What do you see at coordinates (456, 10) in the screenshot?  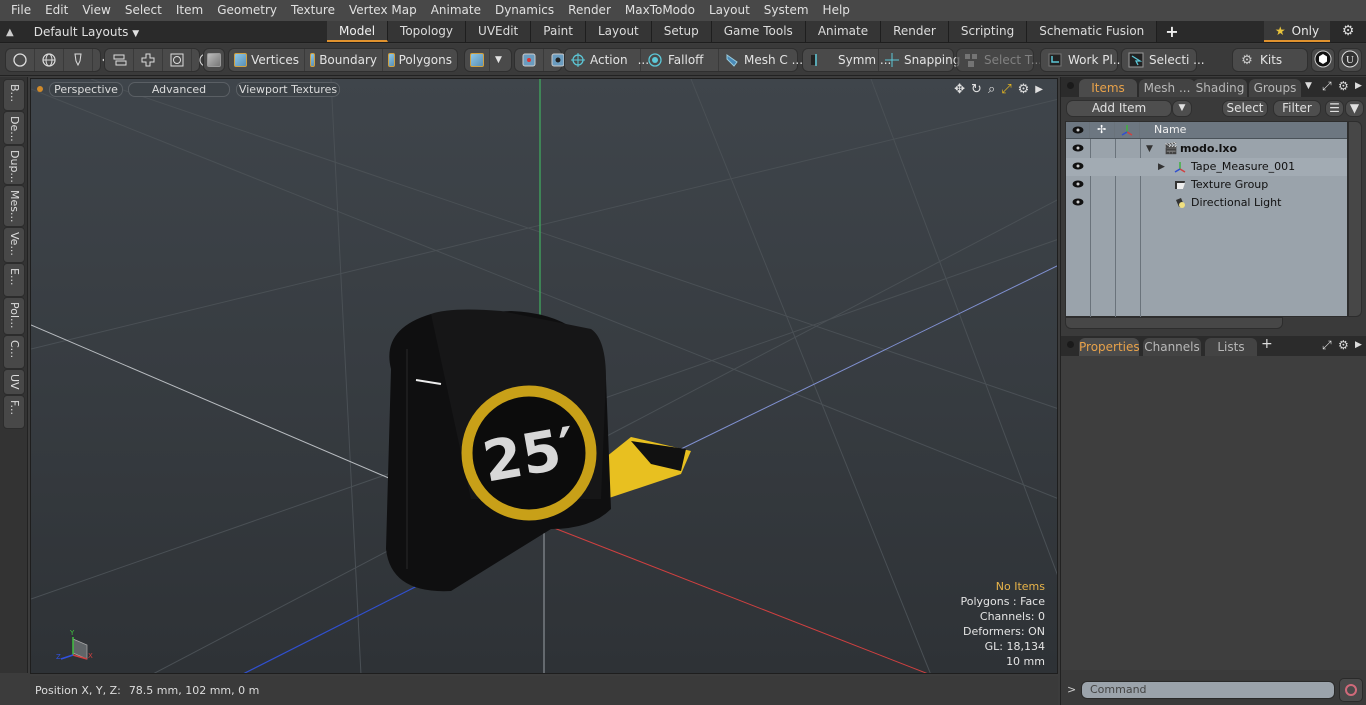 I see `menu-animate: Animate` at bounding box center [456, 10].